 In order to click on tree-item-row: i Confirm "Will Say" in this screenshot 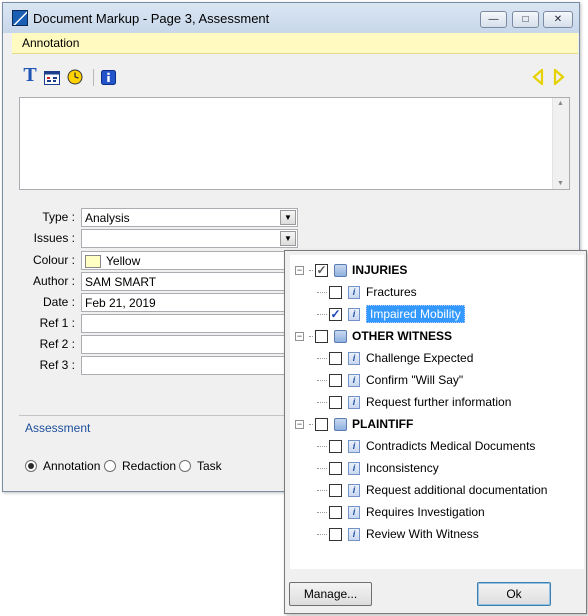, I will do `click(439, 380)`.